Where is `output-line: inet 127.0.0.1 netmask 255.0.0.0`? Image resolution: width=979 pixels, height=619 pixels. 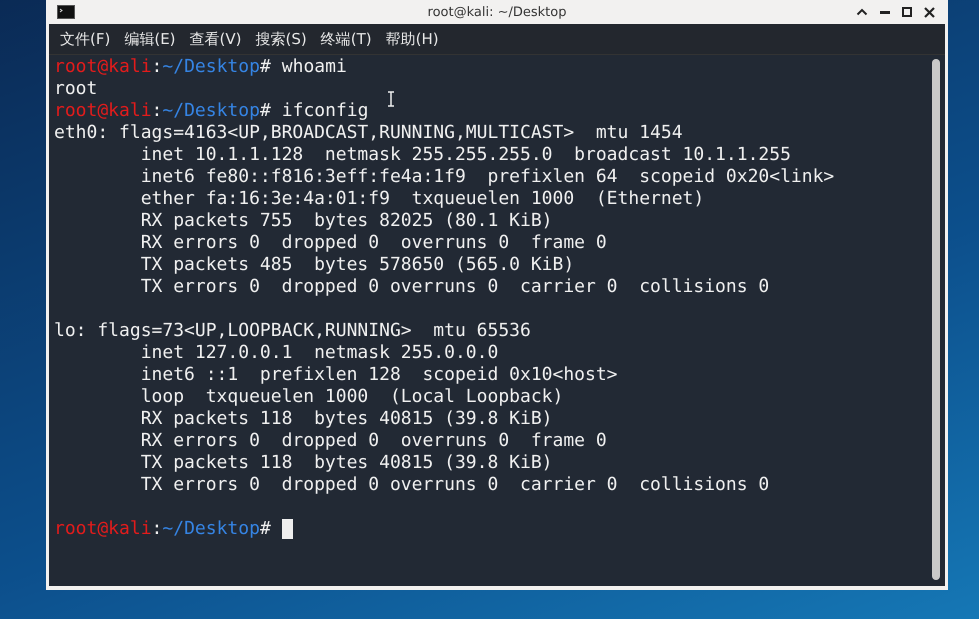
output-line: inet 127.0.0.1 netmask 255.0.0.0 is located at coordinates (319, 353).